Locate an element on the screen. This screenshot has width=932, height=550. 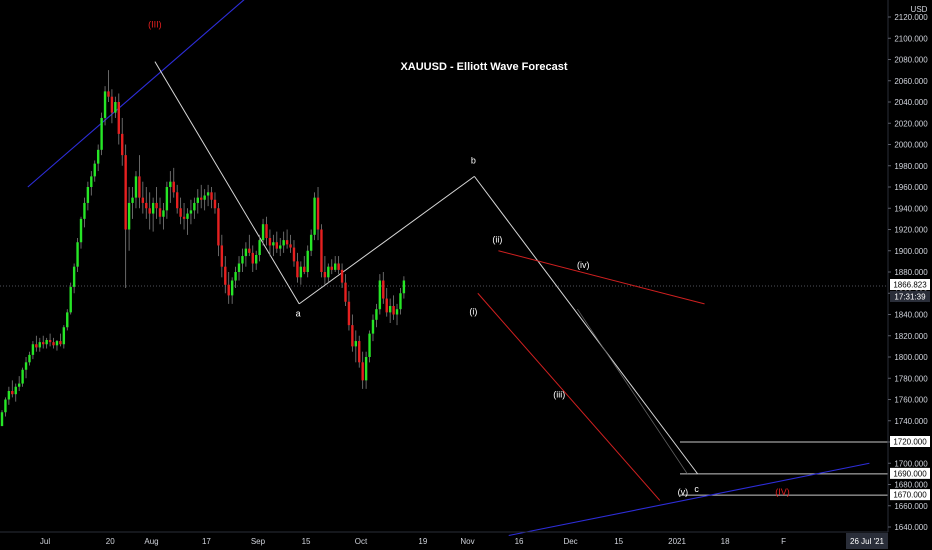
wave-label: (v) is located at coordinates (683, 492).